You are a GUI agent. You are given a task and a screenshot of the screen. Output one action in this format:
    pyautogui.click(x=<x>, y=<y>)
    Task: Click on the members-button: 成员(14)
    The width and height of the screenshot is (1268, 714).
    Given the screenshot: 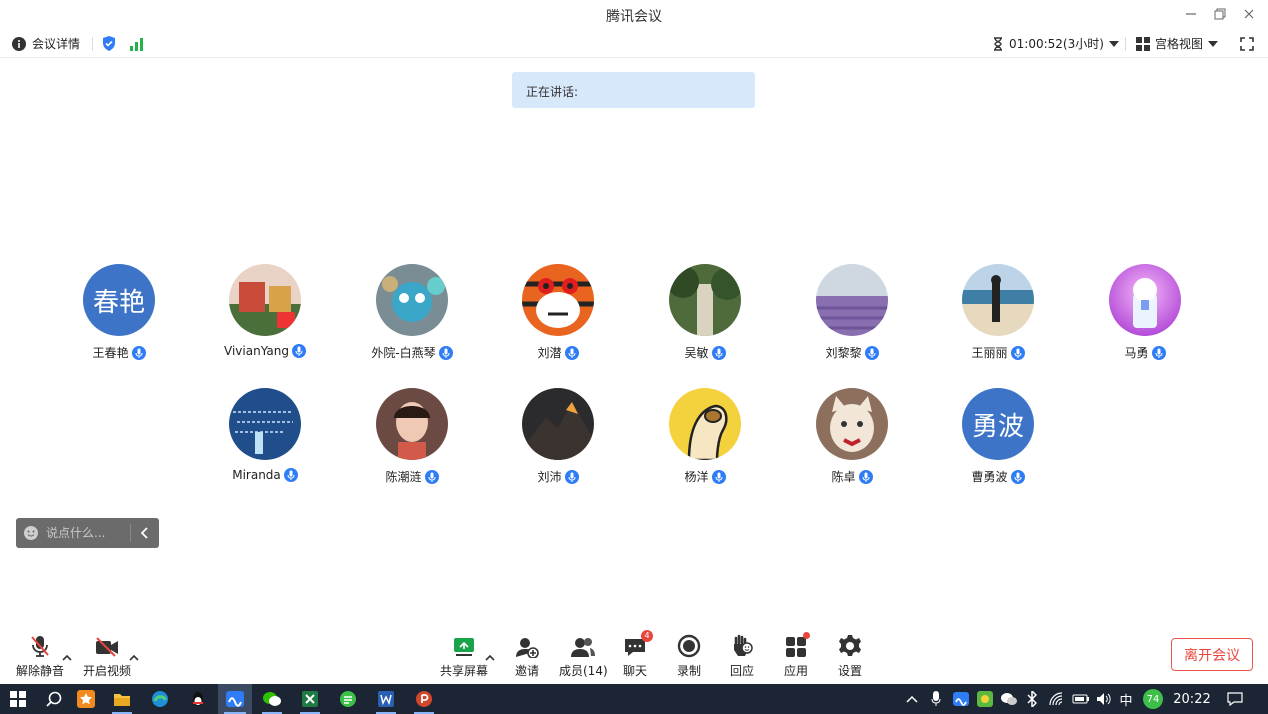 What is the action you would take?
    pyautogui.click(x=583, y=655)
    